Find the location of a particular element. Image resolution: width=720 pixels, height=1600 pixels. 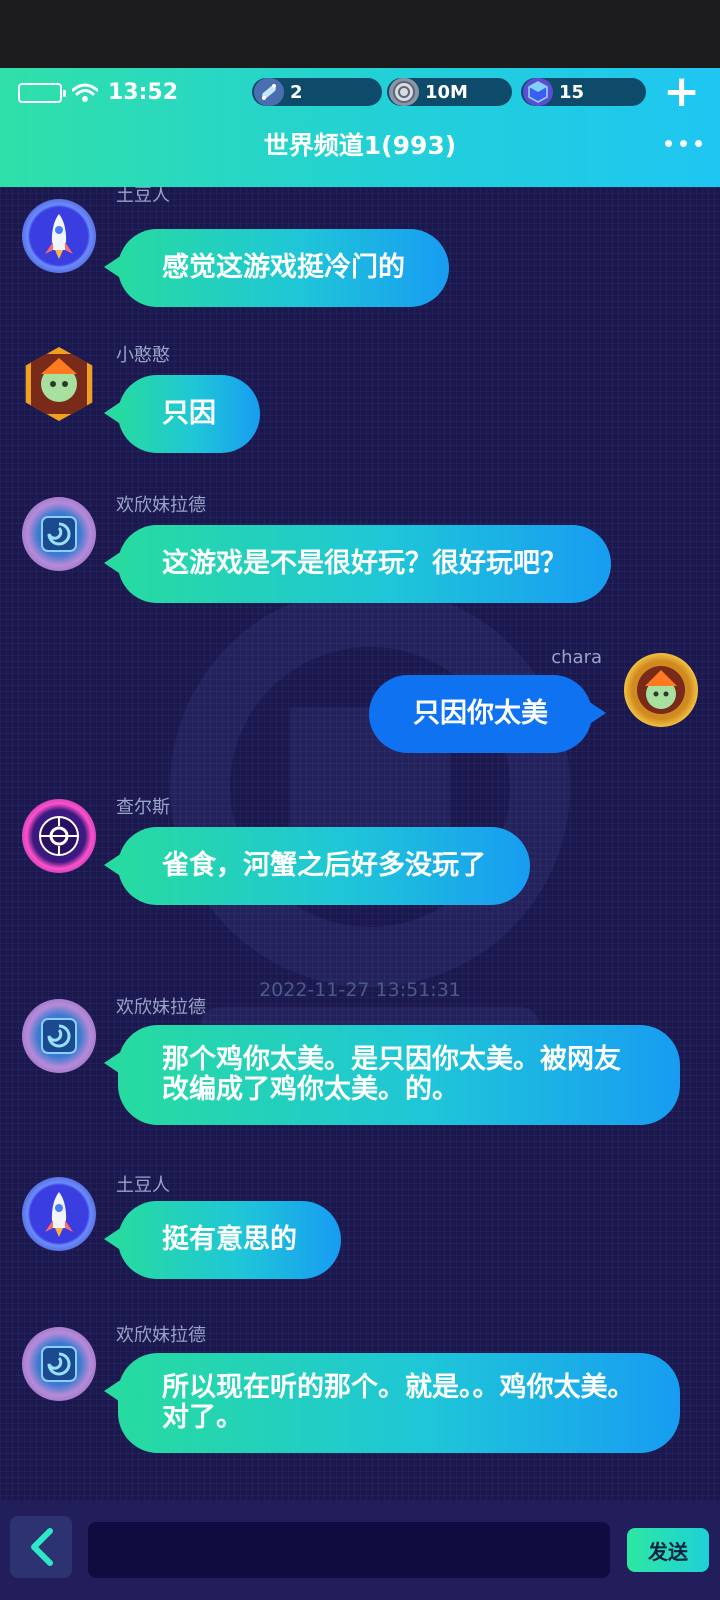

resource-gem: 15 is located at coordinates (583, 92).